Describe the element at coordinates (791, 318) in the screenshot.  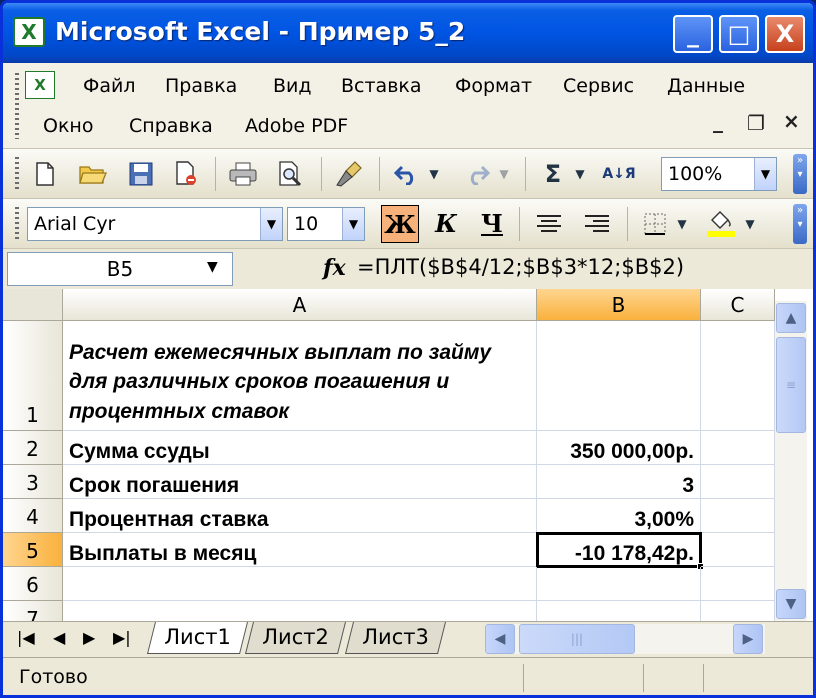
I see `scroll-up-icon: ▲` at that location.